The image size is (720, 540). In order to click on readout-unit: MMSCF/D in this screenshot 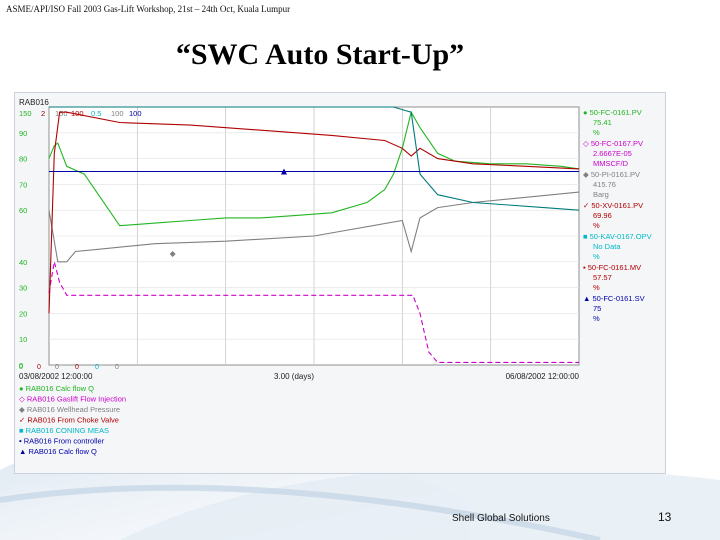, I will do `click(611, 163)`.